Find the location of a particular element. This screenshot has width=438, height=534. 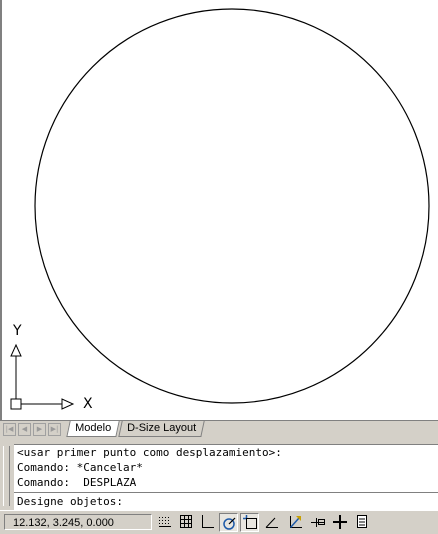

otrack-icon is located at coordinates (271, 522).